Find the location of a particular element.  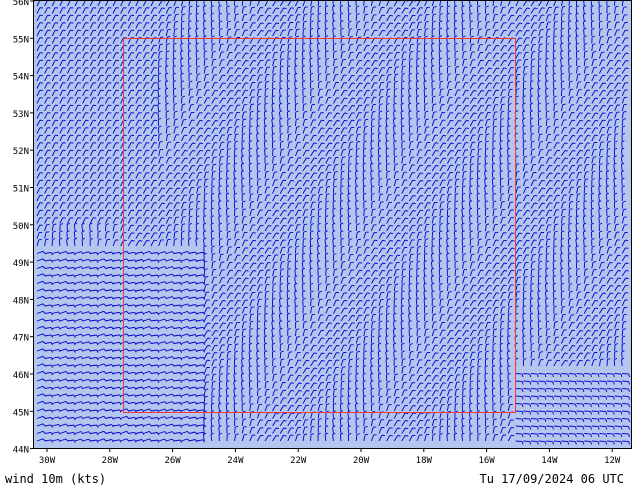

lon-label: 16W is located at coordinates (486, 461).